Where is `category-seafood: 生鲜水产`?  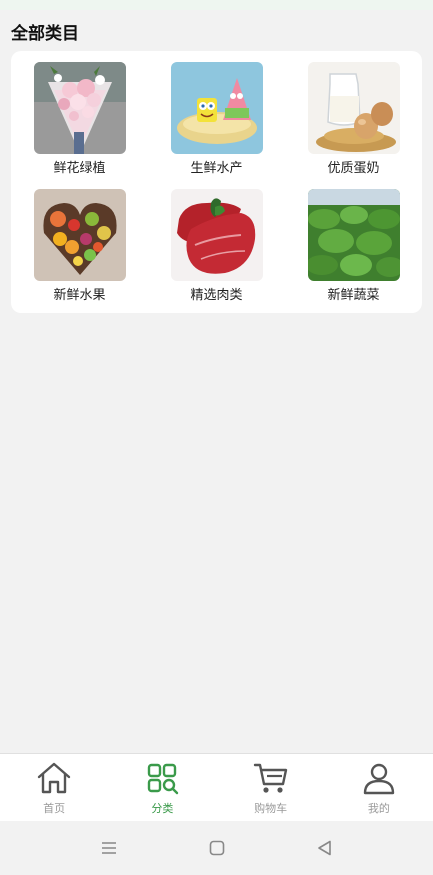
category-seafood: 生鲜水产 is located at coordinates (216, 119).